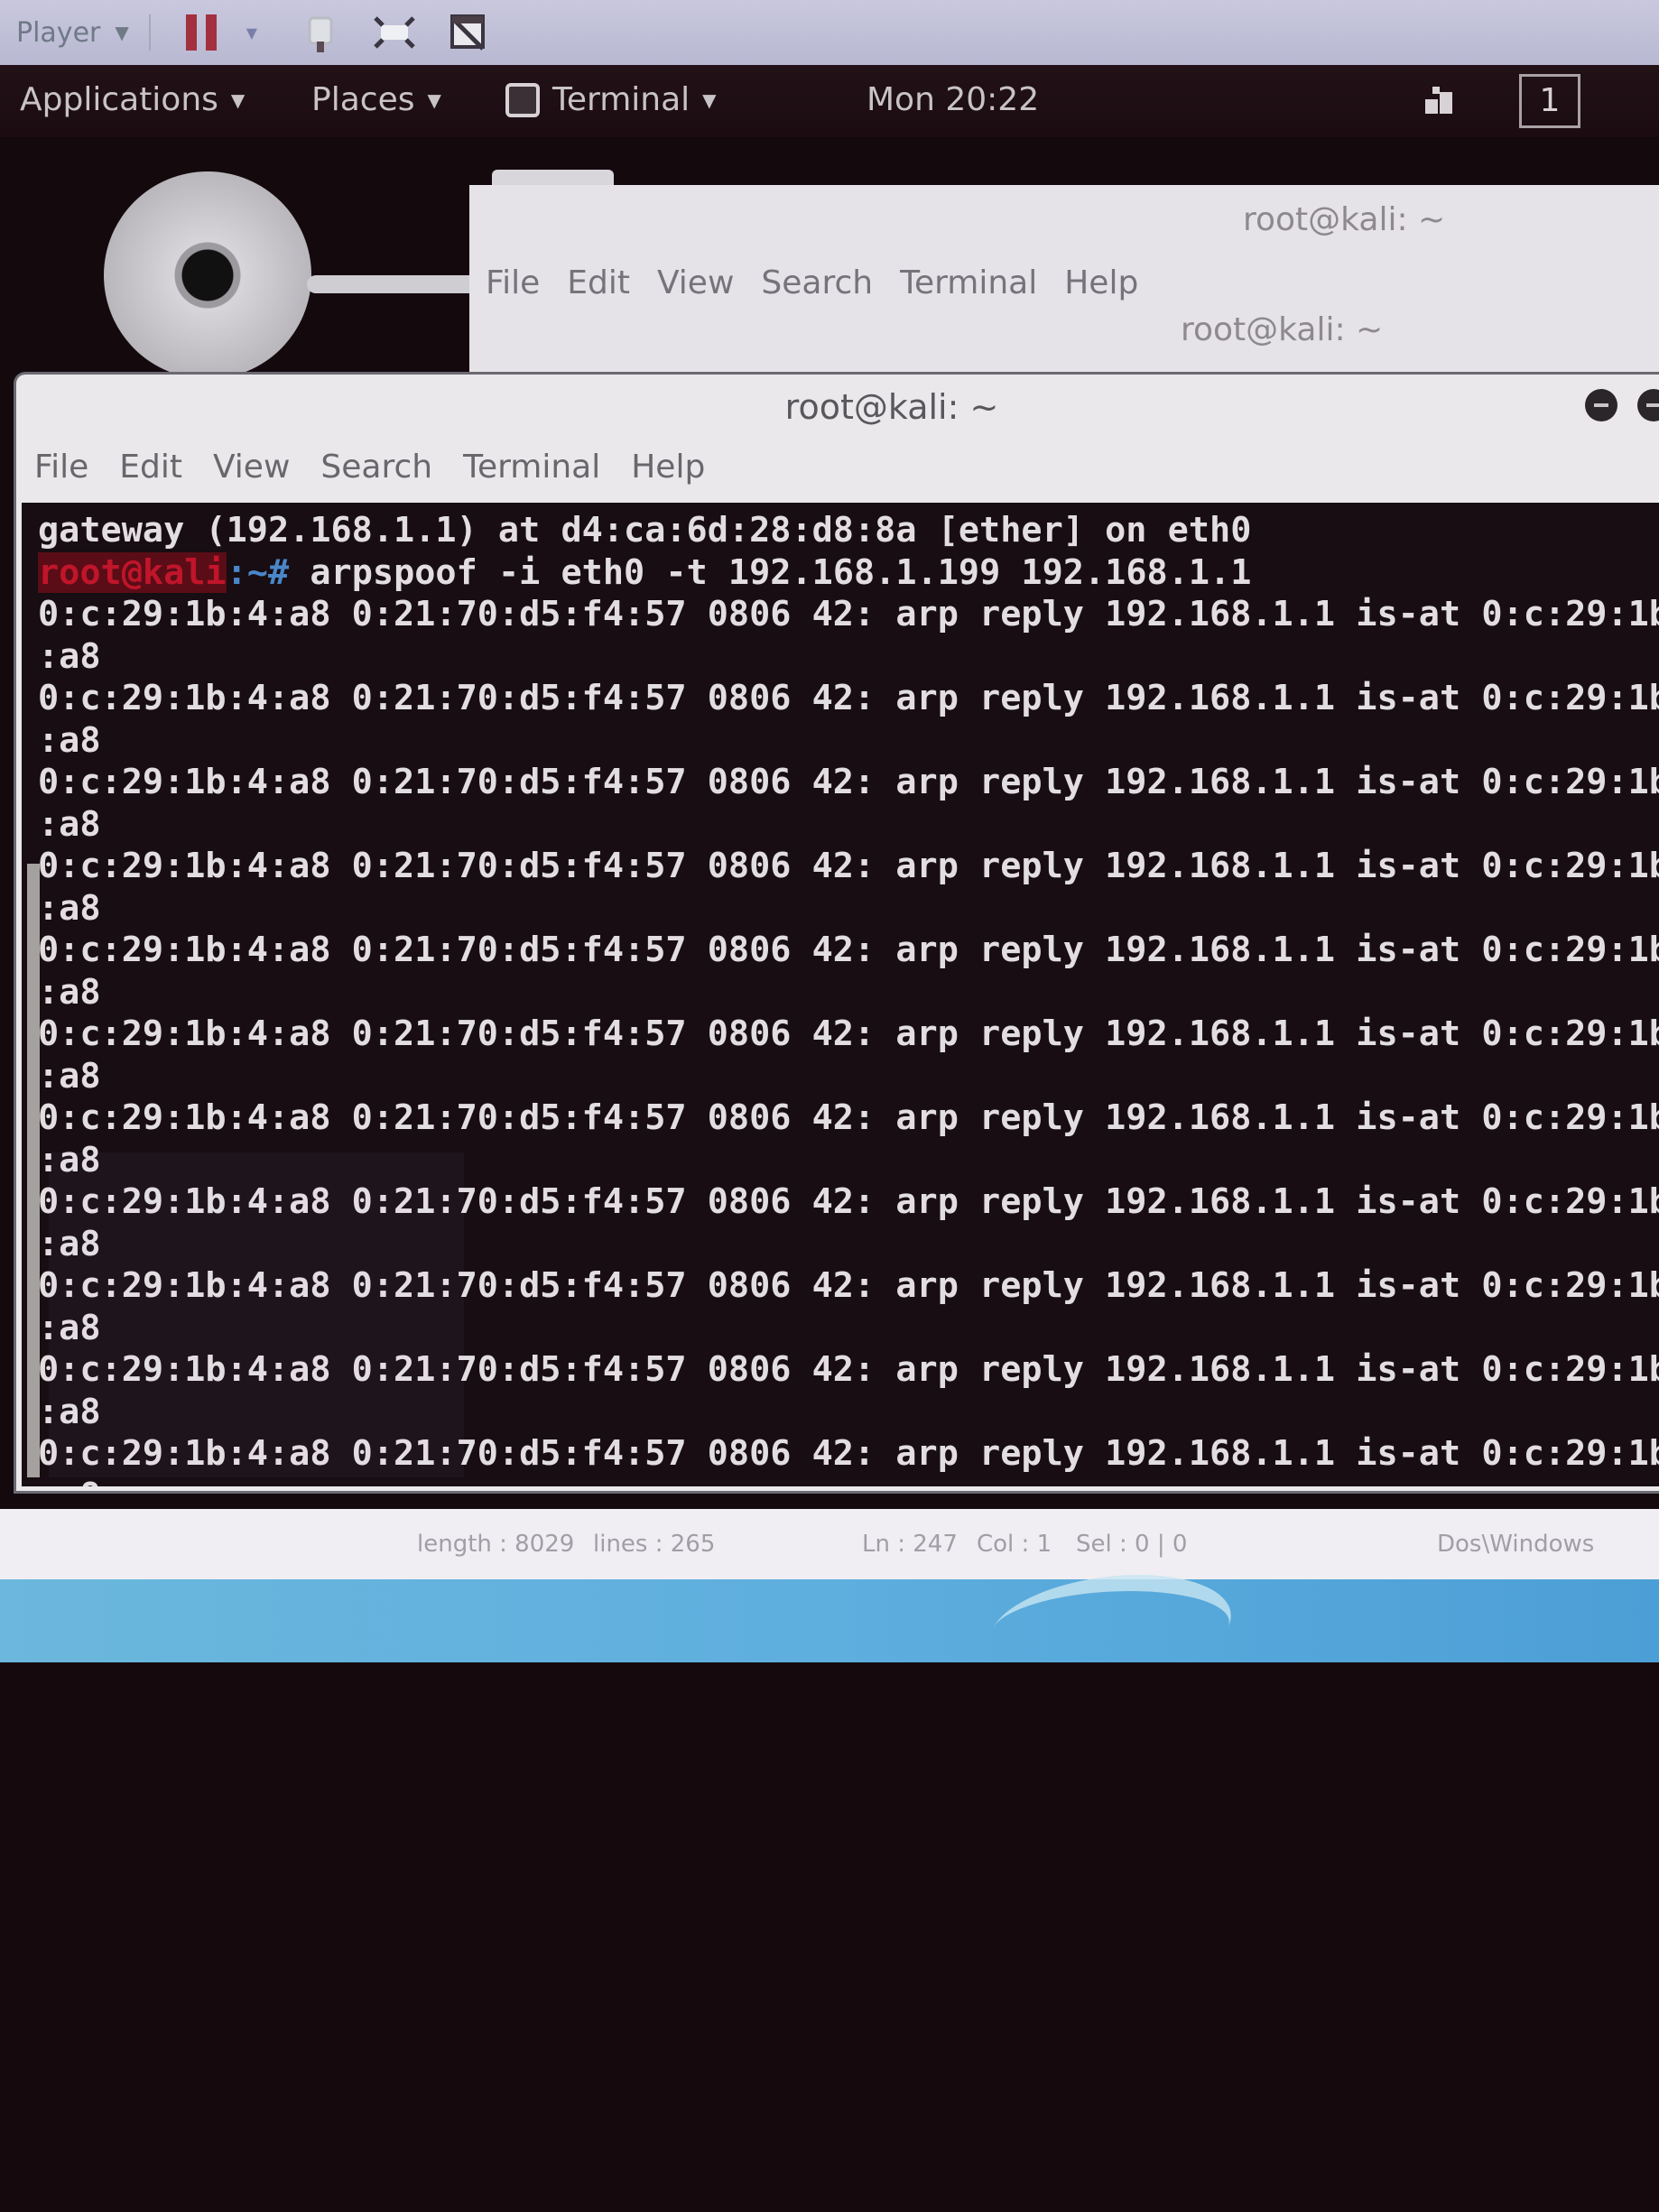 Image resolution: width=1659 pixels, height=2212 pixels. Describe the element at coordinates (829, 32) in the screenshot. I see `vm-player-toolbar: Player ▼ ▼` at that location.